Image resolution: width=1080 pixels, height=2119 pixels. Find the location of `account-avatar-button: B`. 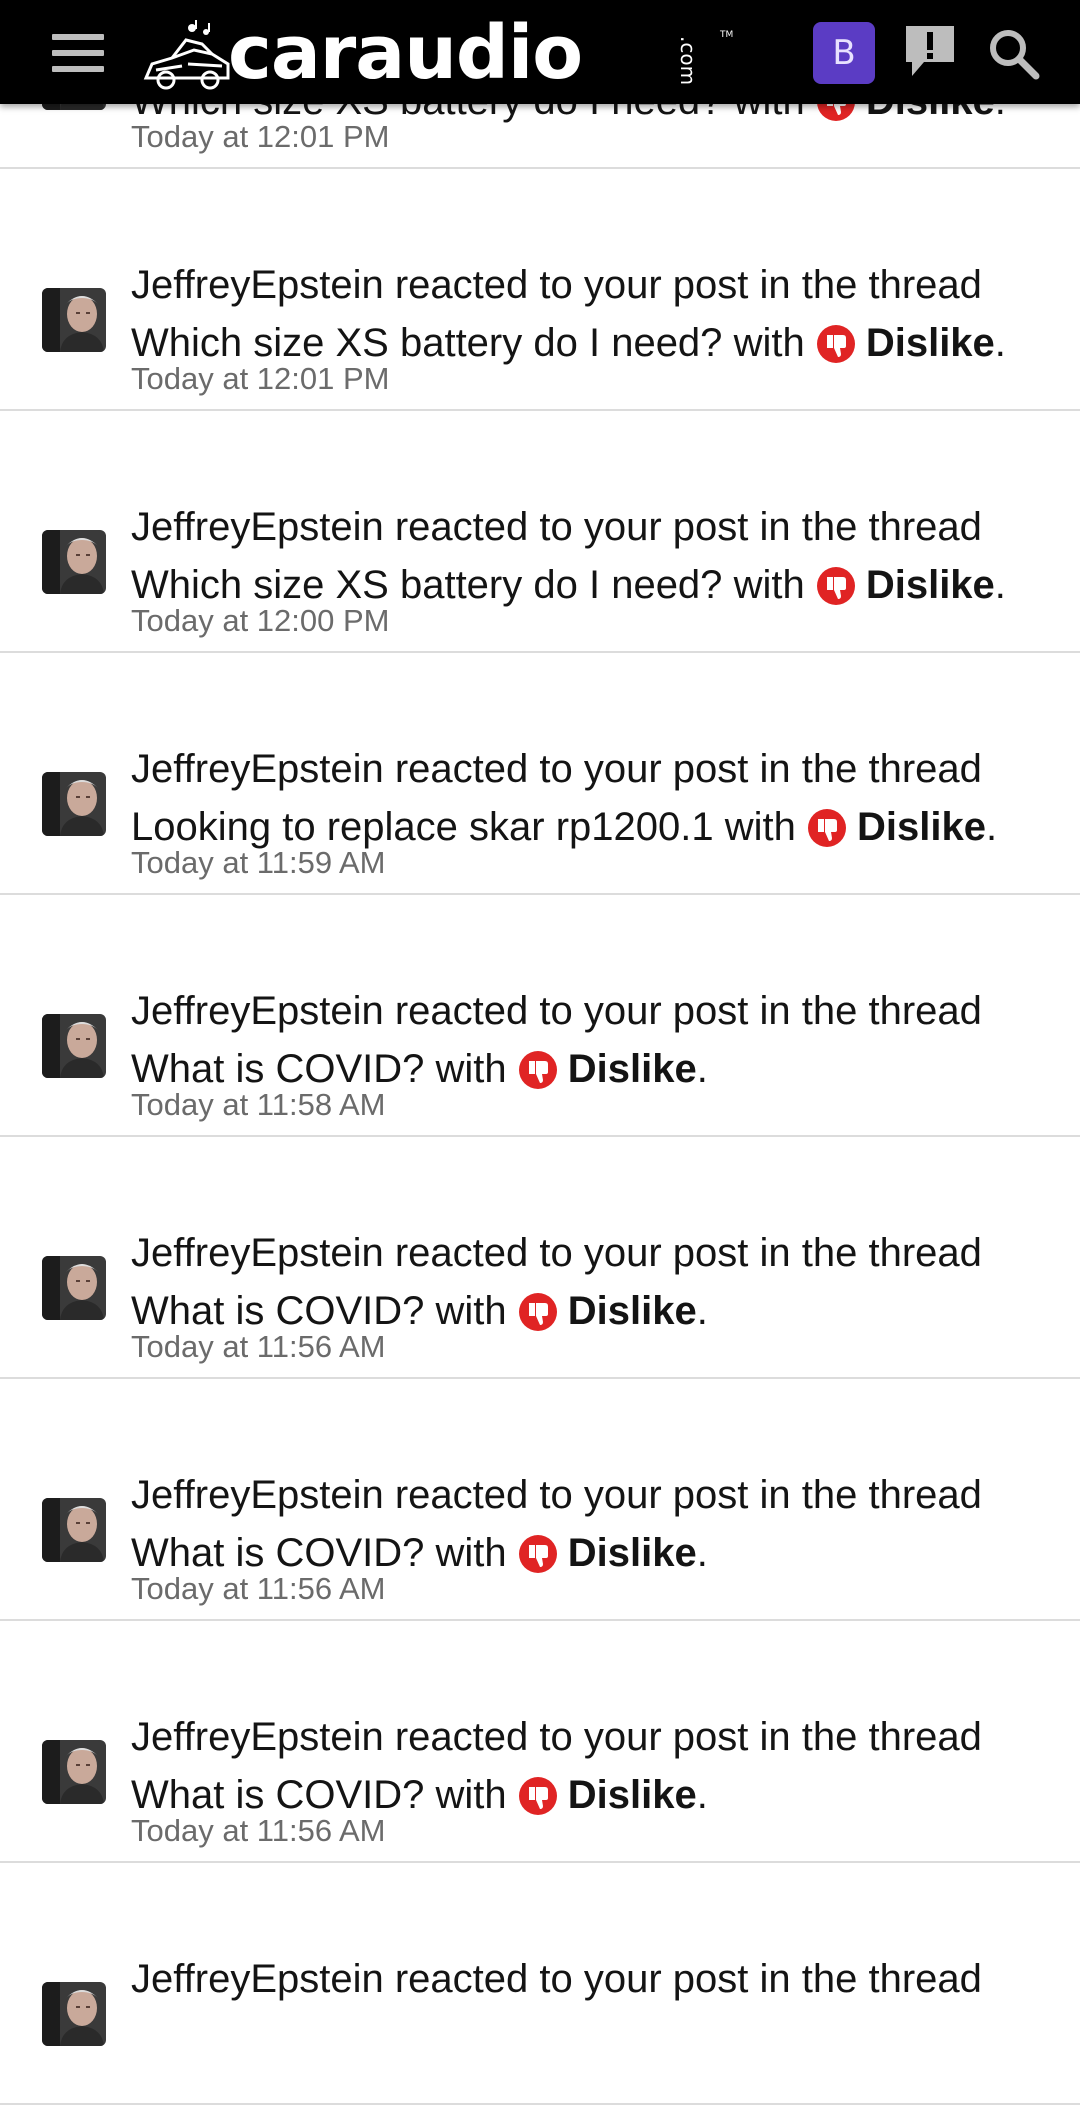

account-avatar-button: B is located at coordinates (844, 53).